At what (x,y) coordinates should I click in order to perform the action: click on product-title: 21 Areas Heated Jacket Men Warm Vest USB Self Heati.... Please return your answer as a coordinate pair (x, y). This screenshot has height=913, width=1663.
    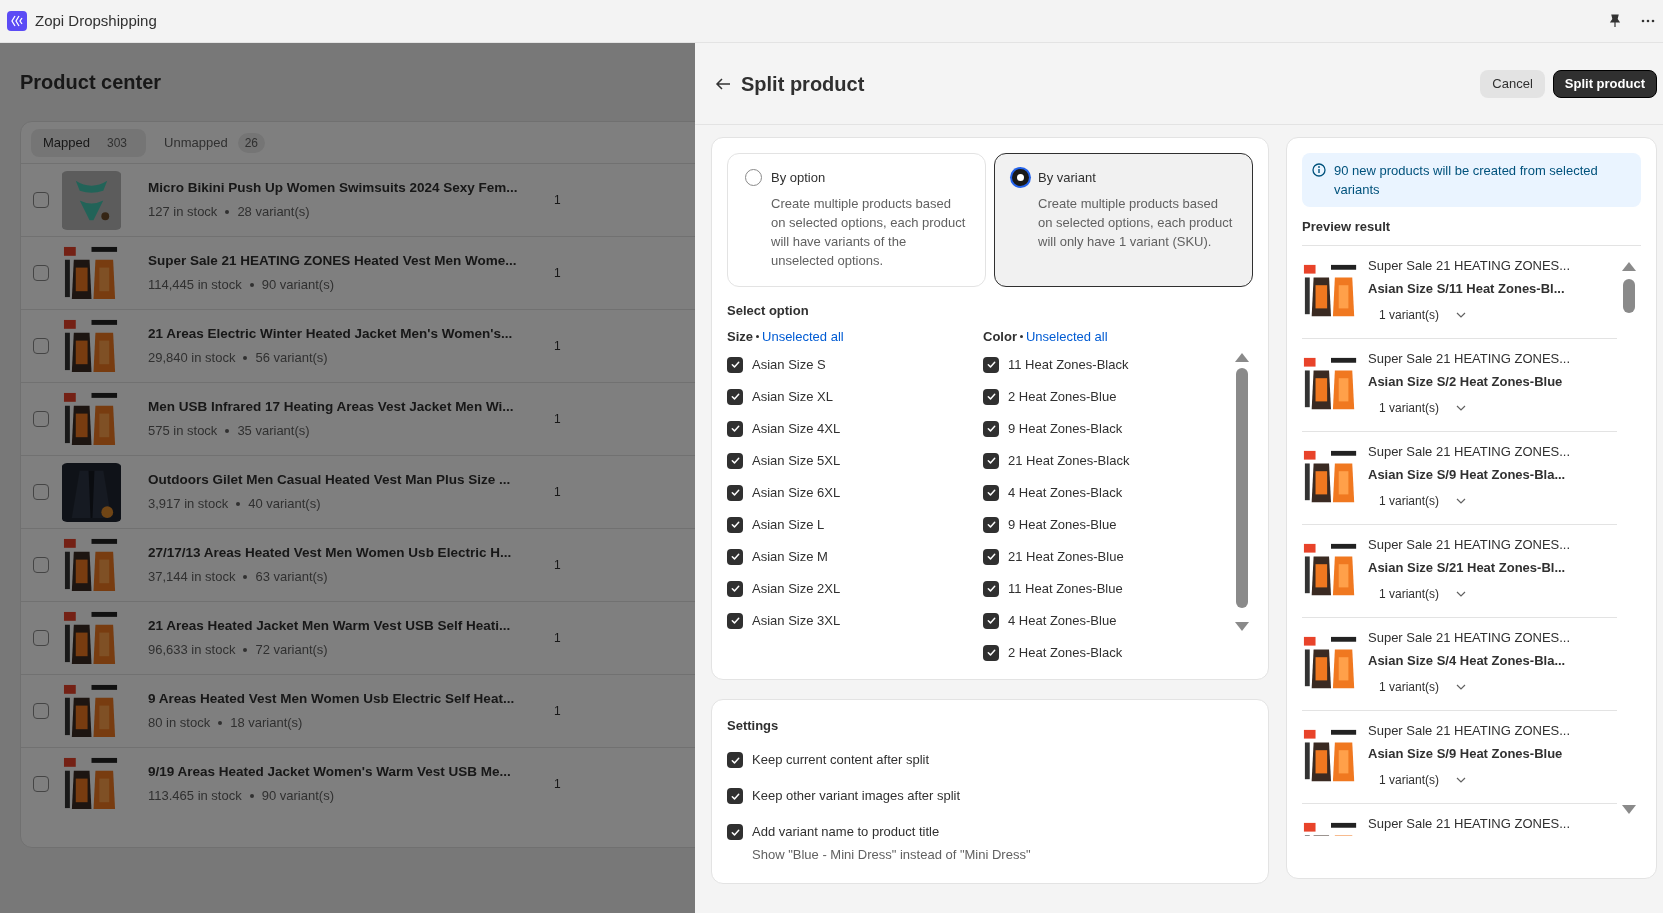
    Looking at the image, I should click on (333, 626).